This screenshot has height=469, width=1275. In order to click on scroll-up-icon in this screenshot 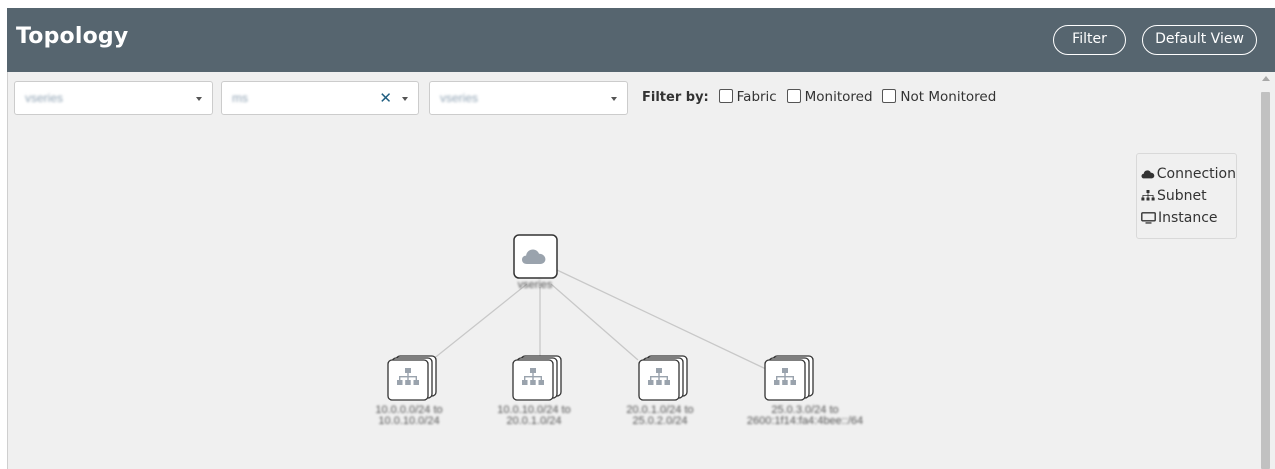, I will do `click(1266, 78)`.